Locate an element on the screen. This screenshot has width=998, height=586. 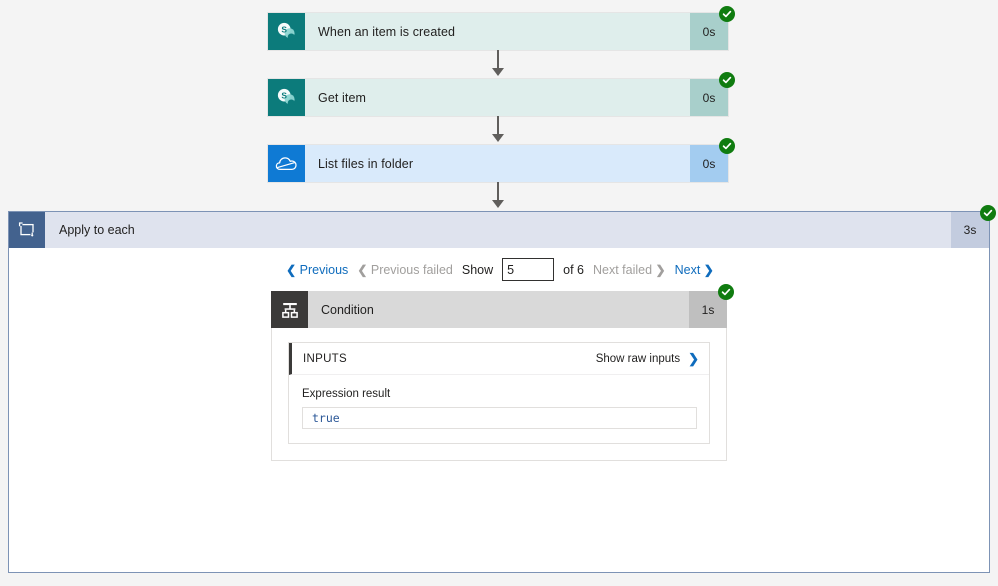
next-label: Next is located at coordinates (687, 269).